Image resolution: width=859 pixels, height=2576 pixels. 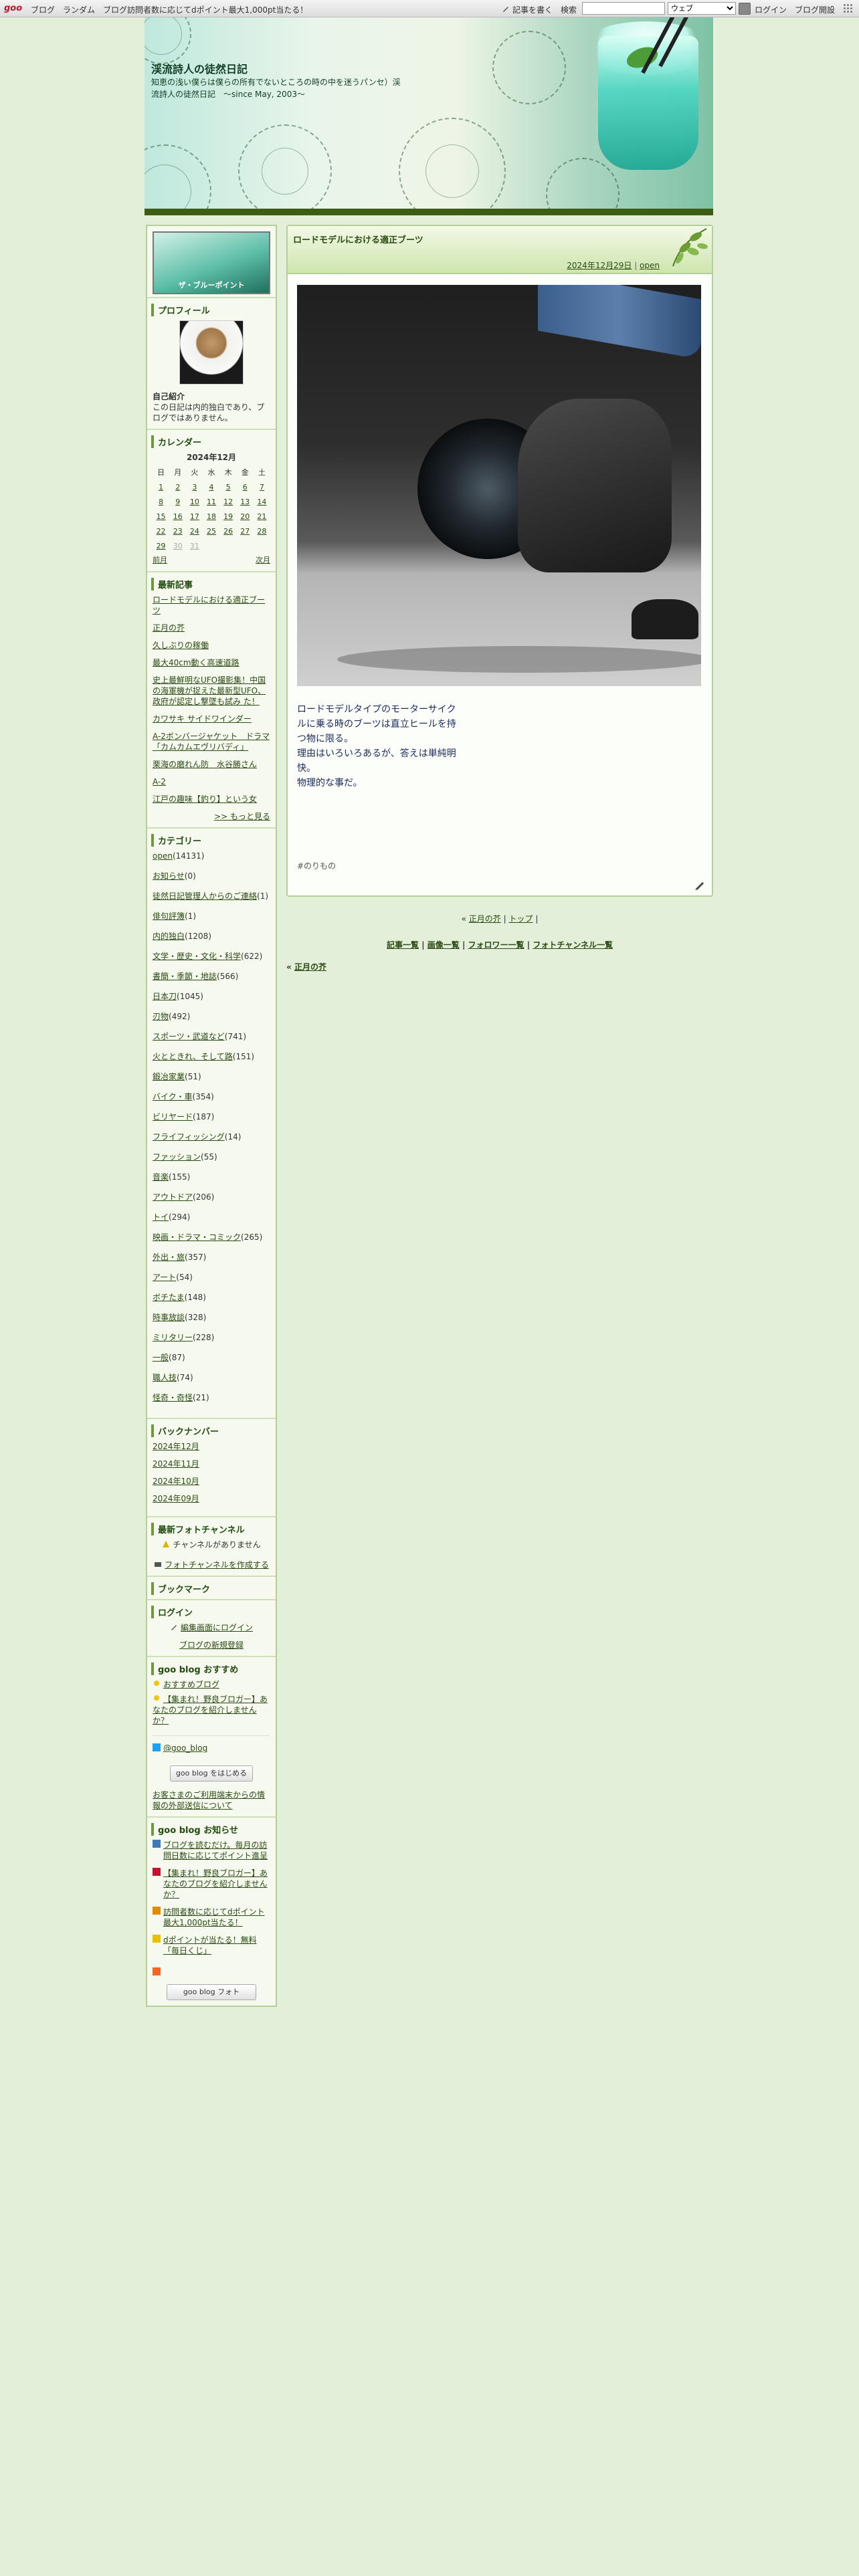 What do you see at coordinates (161, 502) in the screenshot?
I see `calendar-day: 8` at bounding box center [161, 502].